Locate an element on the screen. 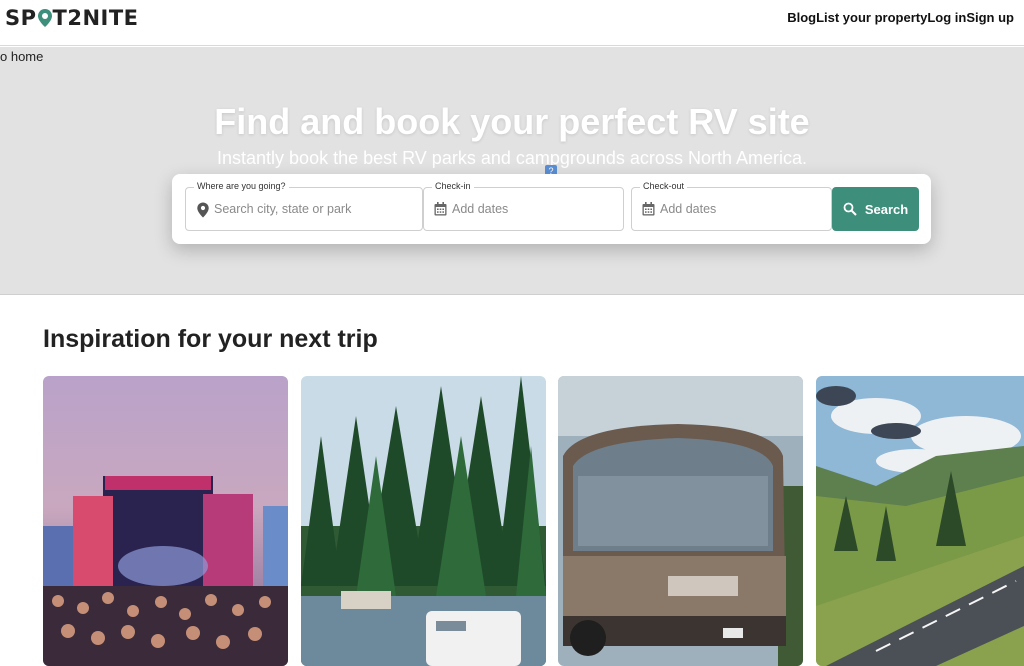 The image size is (1024, 666). search-button-label: Search is located at coordinates (886, 209).